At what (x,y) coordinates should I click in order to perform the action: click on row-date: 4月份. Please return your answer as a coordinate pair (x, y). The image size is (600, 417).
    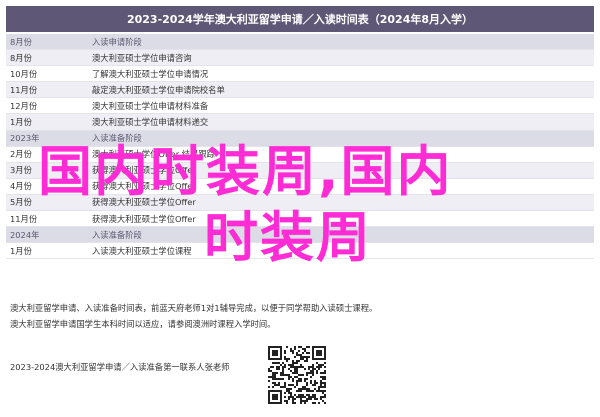
    Looking at the image, I should click on (21, 186).